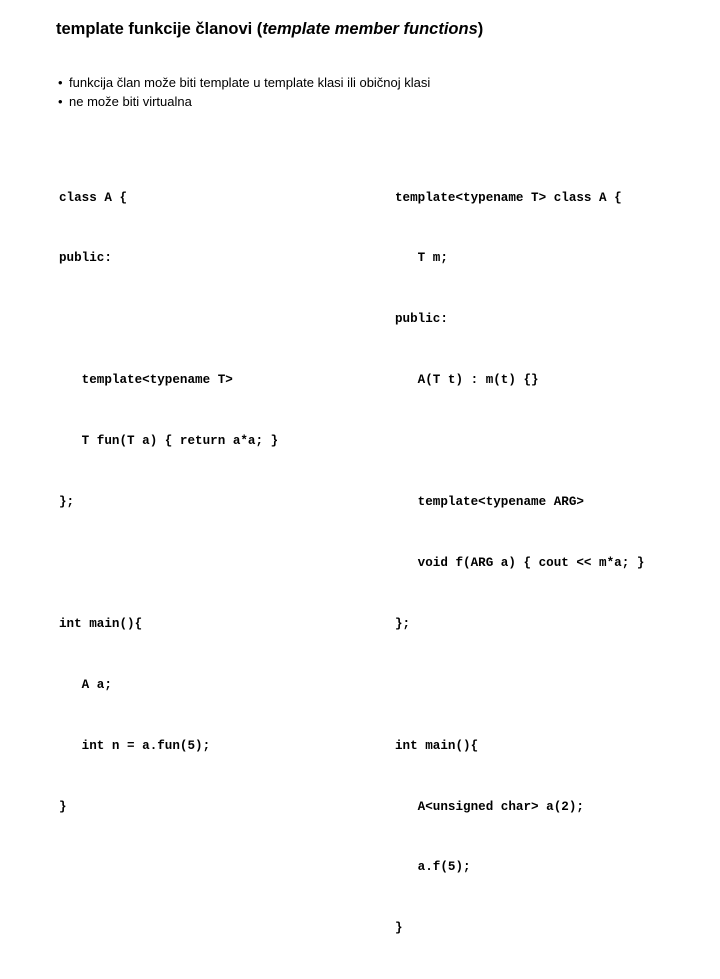  Describe the element at coordinates (520, 562) in the screenshot. I see `code-line: void f(ARG a) { cout << m*a; }` at that location.